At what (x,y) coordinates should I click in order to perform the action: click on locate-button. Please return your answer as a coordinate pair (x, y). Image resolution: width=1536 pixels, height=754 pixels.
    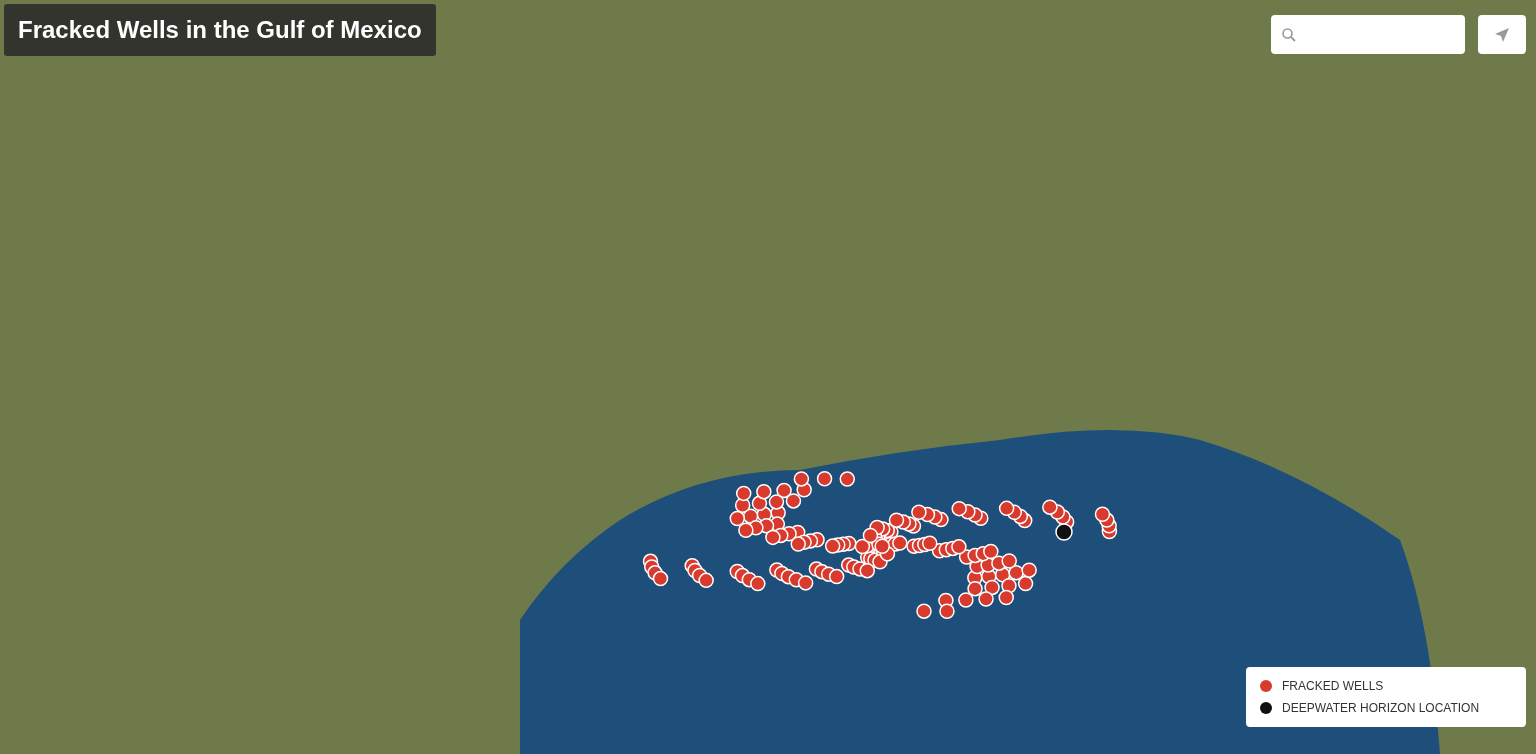
    Looking at the image, I should click on (1502, 34).